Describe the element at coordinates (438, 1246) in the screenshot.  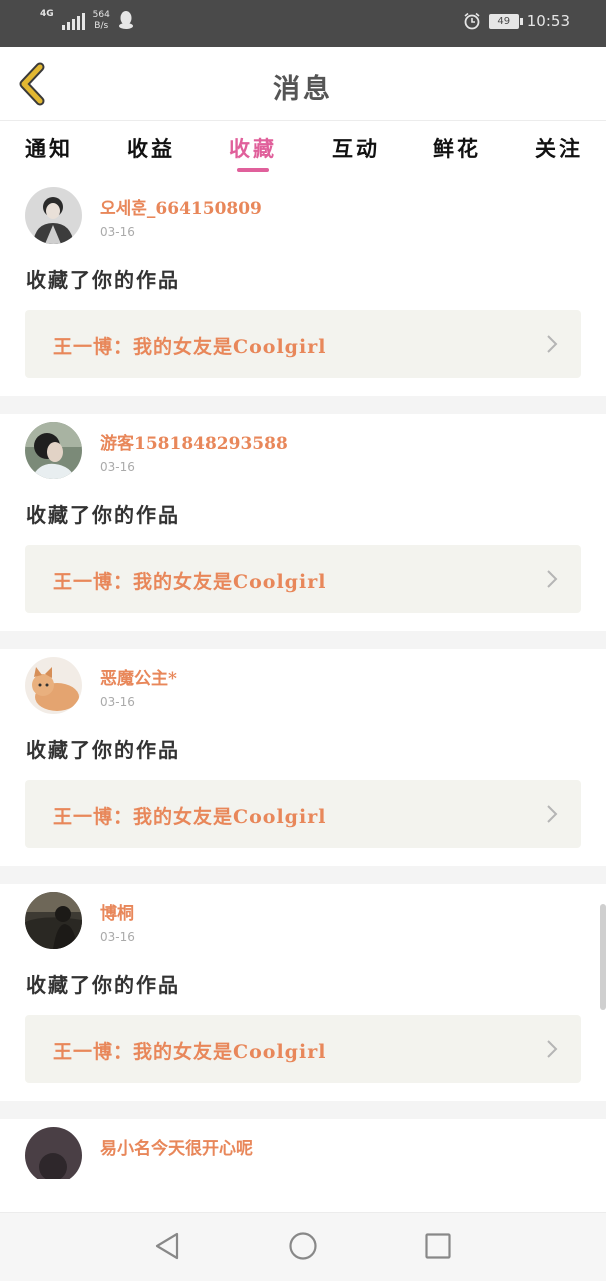
I see `recents-square-icon` at that location.